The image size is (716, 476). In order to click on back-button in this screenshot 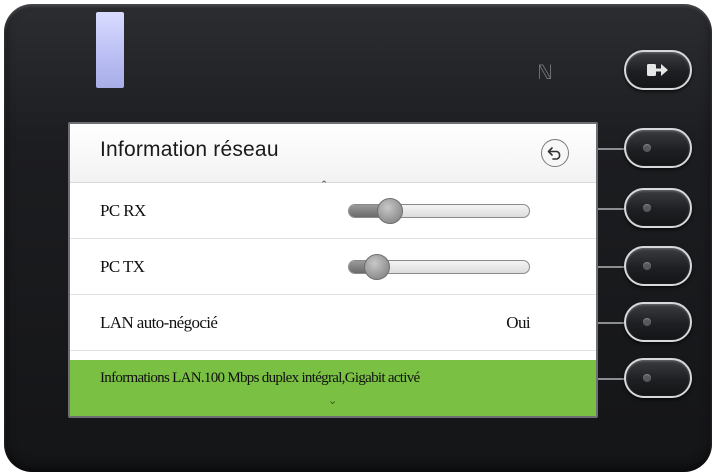, I will do `click(555, 153)`.